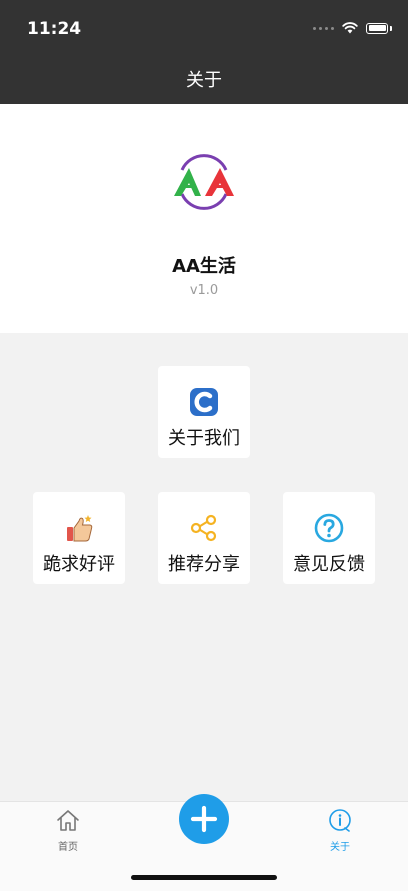  I want to click on about-us-tile: 关于我们, so click(204, 412).